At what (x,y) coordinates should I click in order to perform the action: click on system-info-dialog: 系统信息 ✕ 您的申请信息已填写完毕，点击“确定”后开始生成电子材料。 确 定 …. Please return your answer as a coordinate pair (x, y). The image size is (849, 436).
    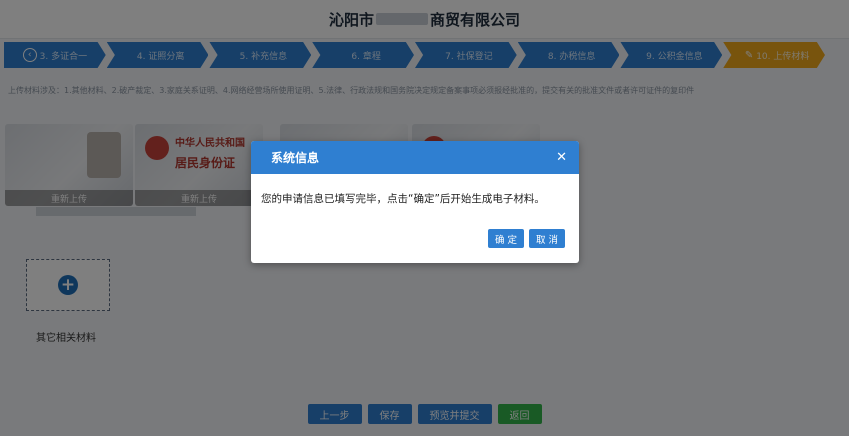
    Looking at the image, I should click on (415, 202).